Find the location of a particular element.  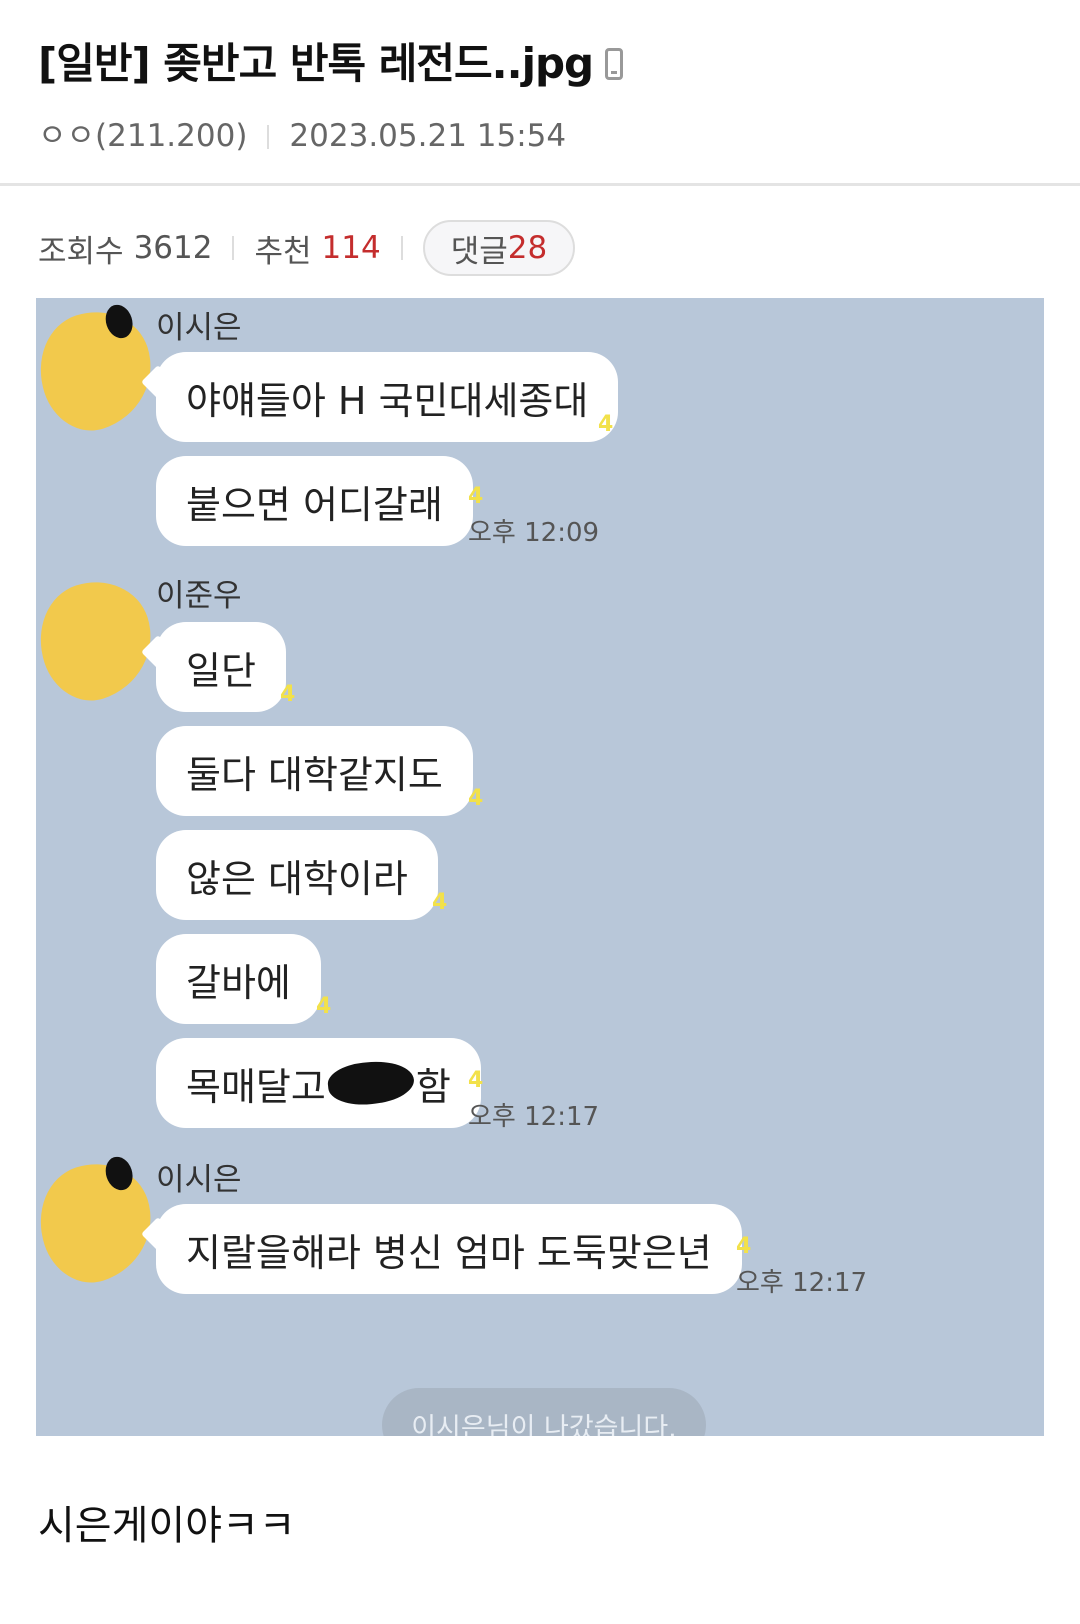

chat-bubble: 야얘들아 H 국민대세종대 is located at coordinates (387, 397).